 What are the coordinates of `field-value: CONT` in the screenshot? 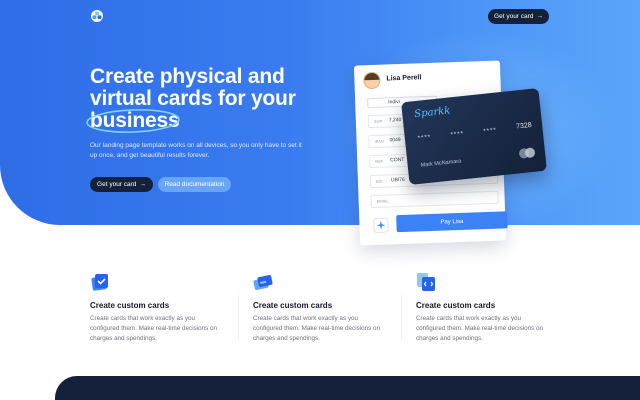 It's located at (397, 160).